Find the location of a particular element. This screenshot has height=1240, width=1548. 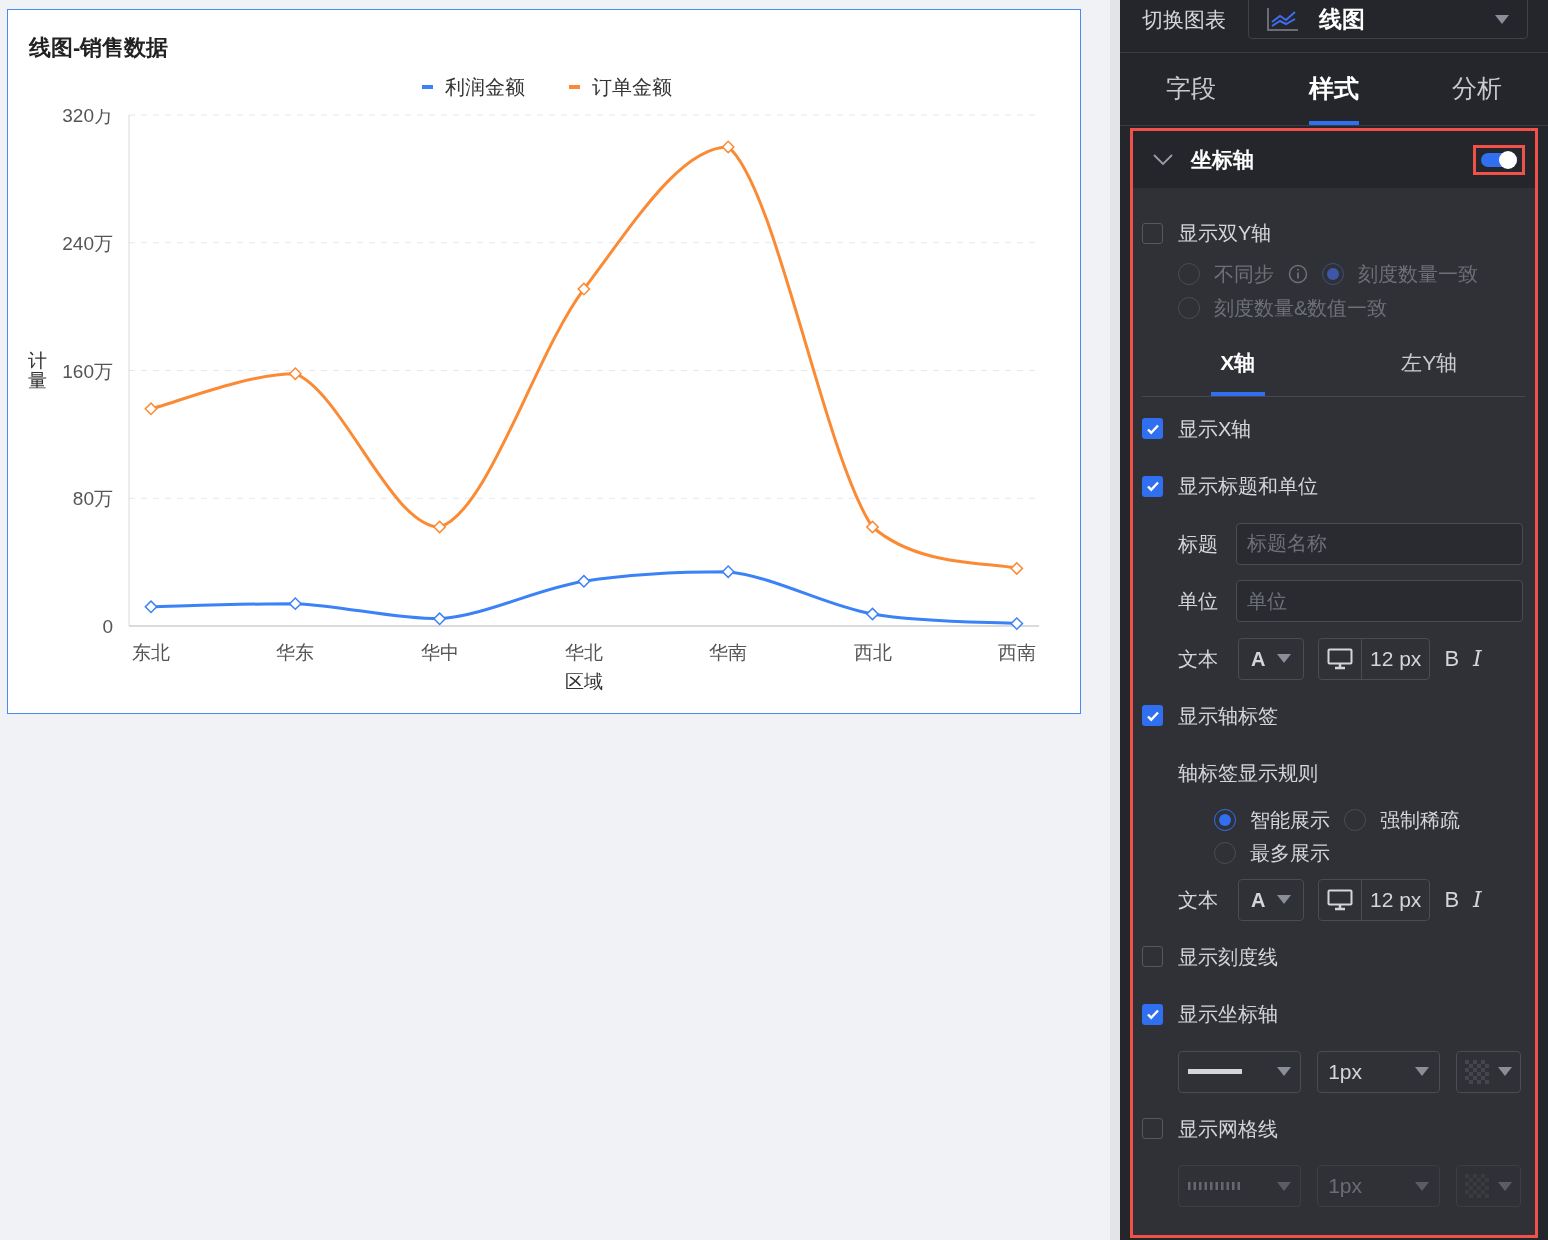

x-tick-label: 西北 is located at coordinates (872, 652).